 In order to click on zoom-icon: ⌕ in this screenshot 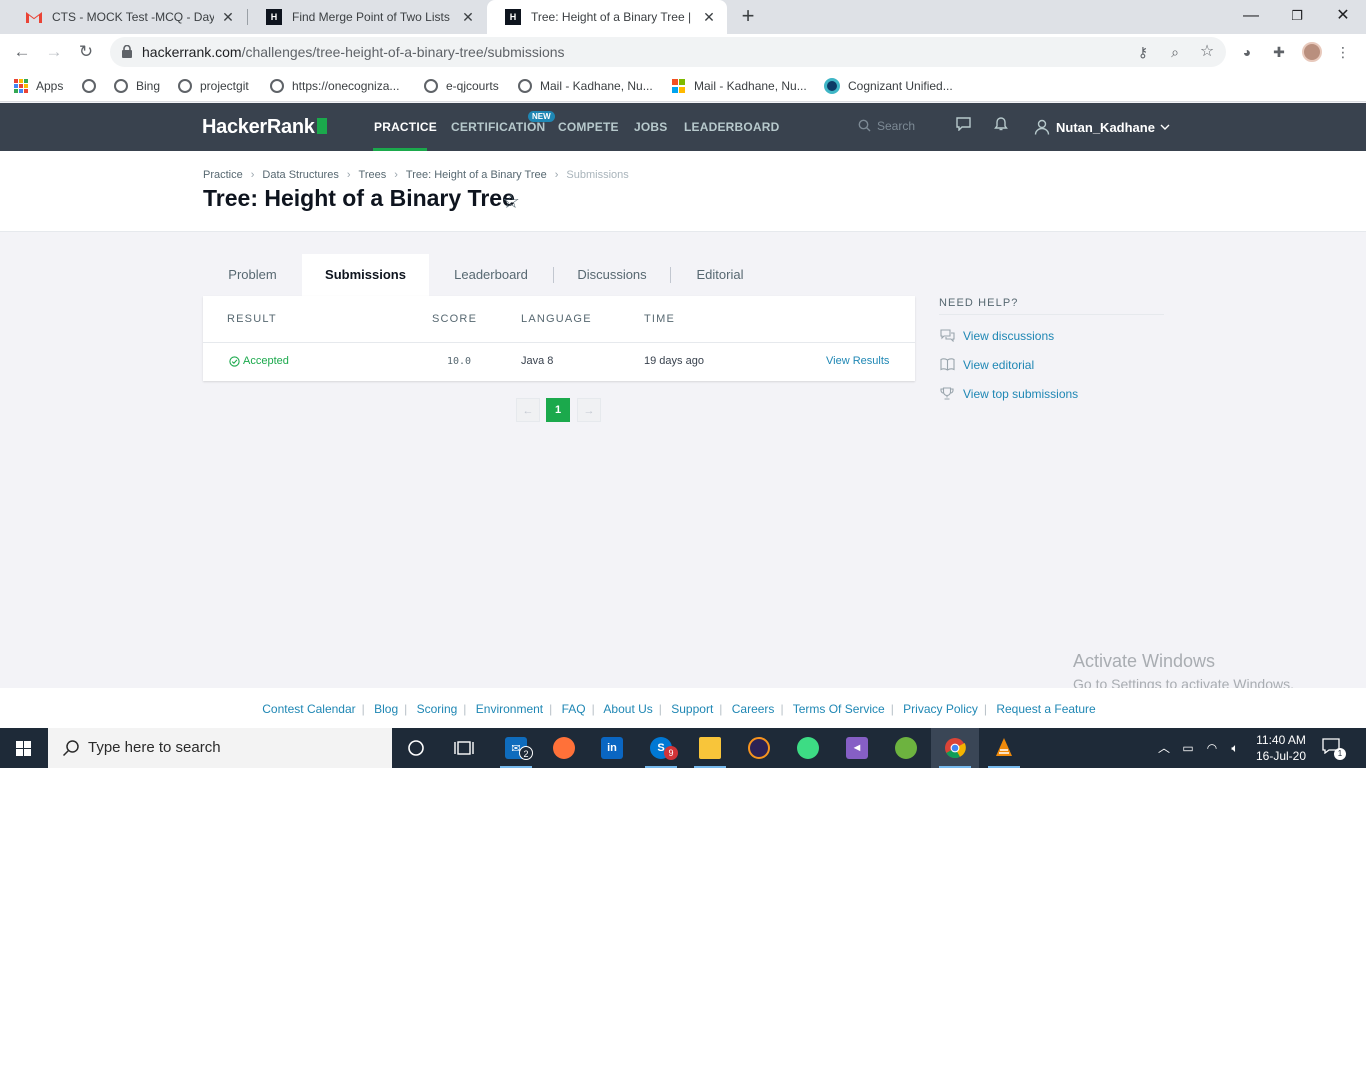, I will do `click(1175, 52)`.